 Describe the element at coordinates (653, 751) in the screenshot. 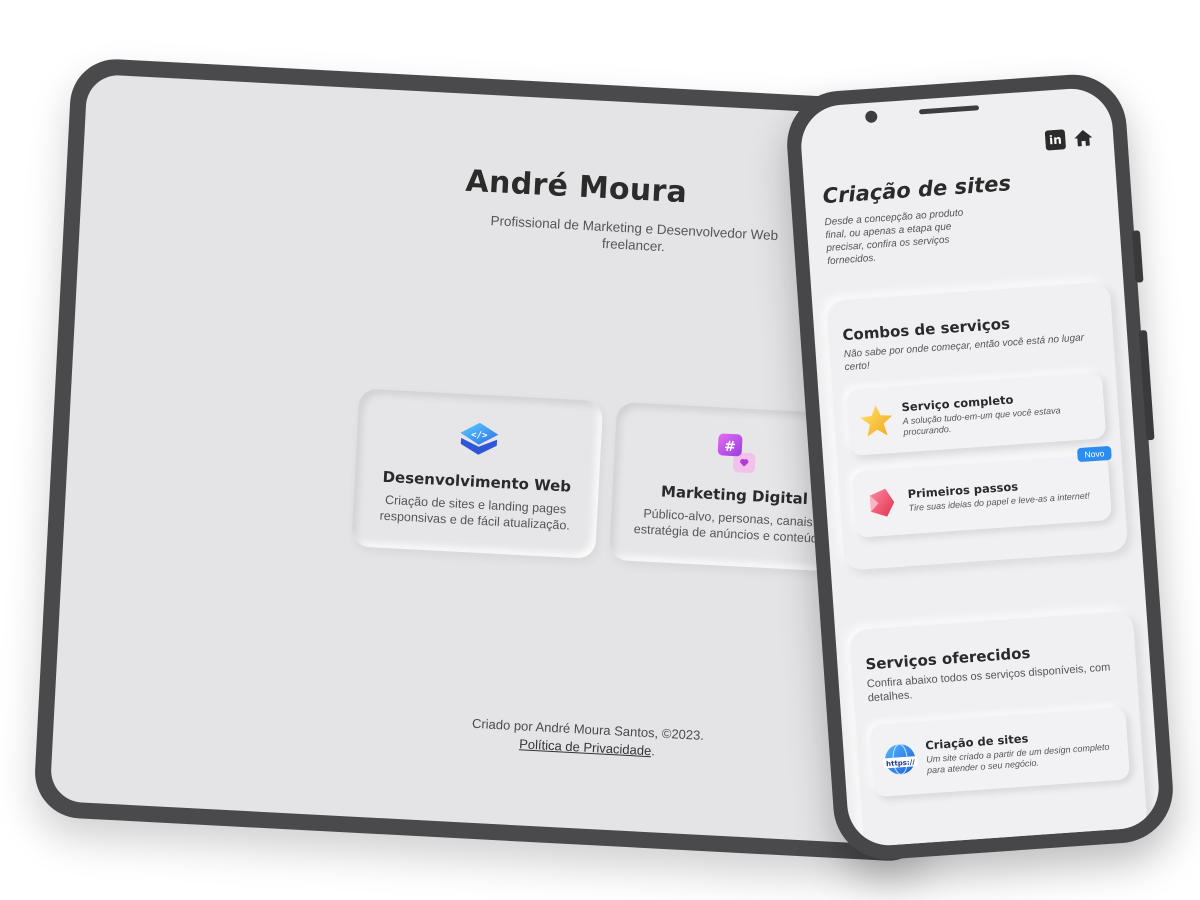

I see `footer-period: .` at that location.